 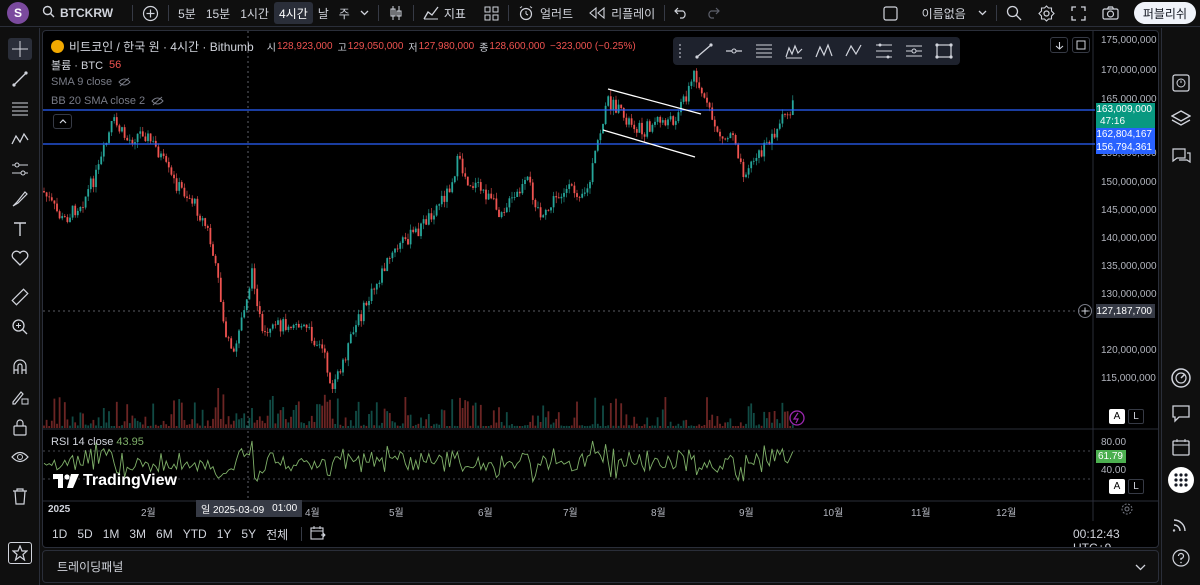 I want to click on clock-timezone: 00:12:43 UTC+9, so click(x=1115, y=537).